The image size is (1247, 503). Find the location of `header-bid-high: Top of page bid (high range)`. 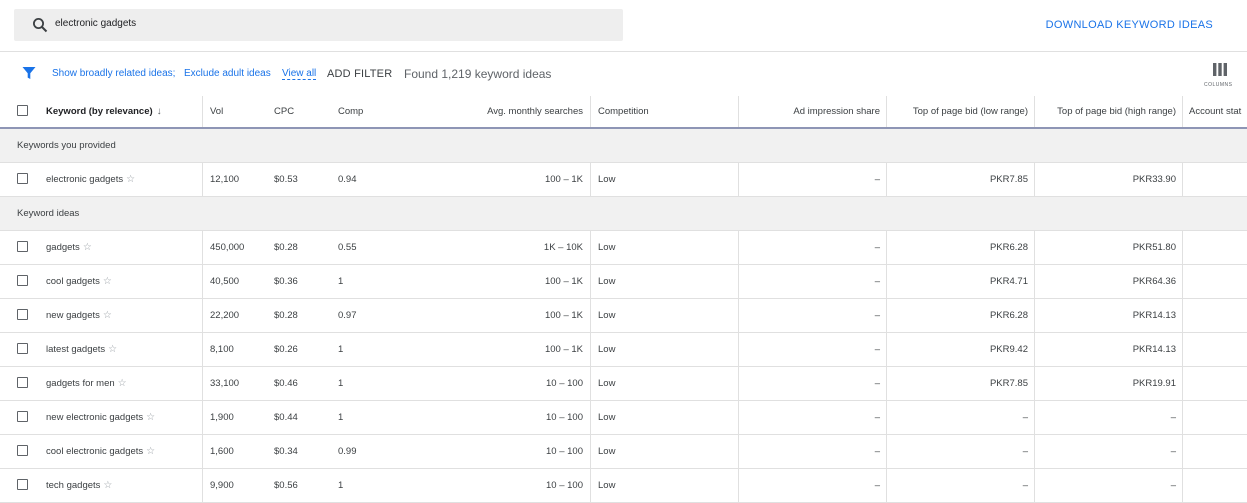

header-bid-high: Top of page bid (high range) is located at coordinates (1109, 111).